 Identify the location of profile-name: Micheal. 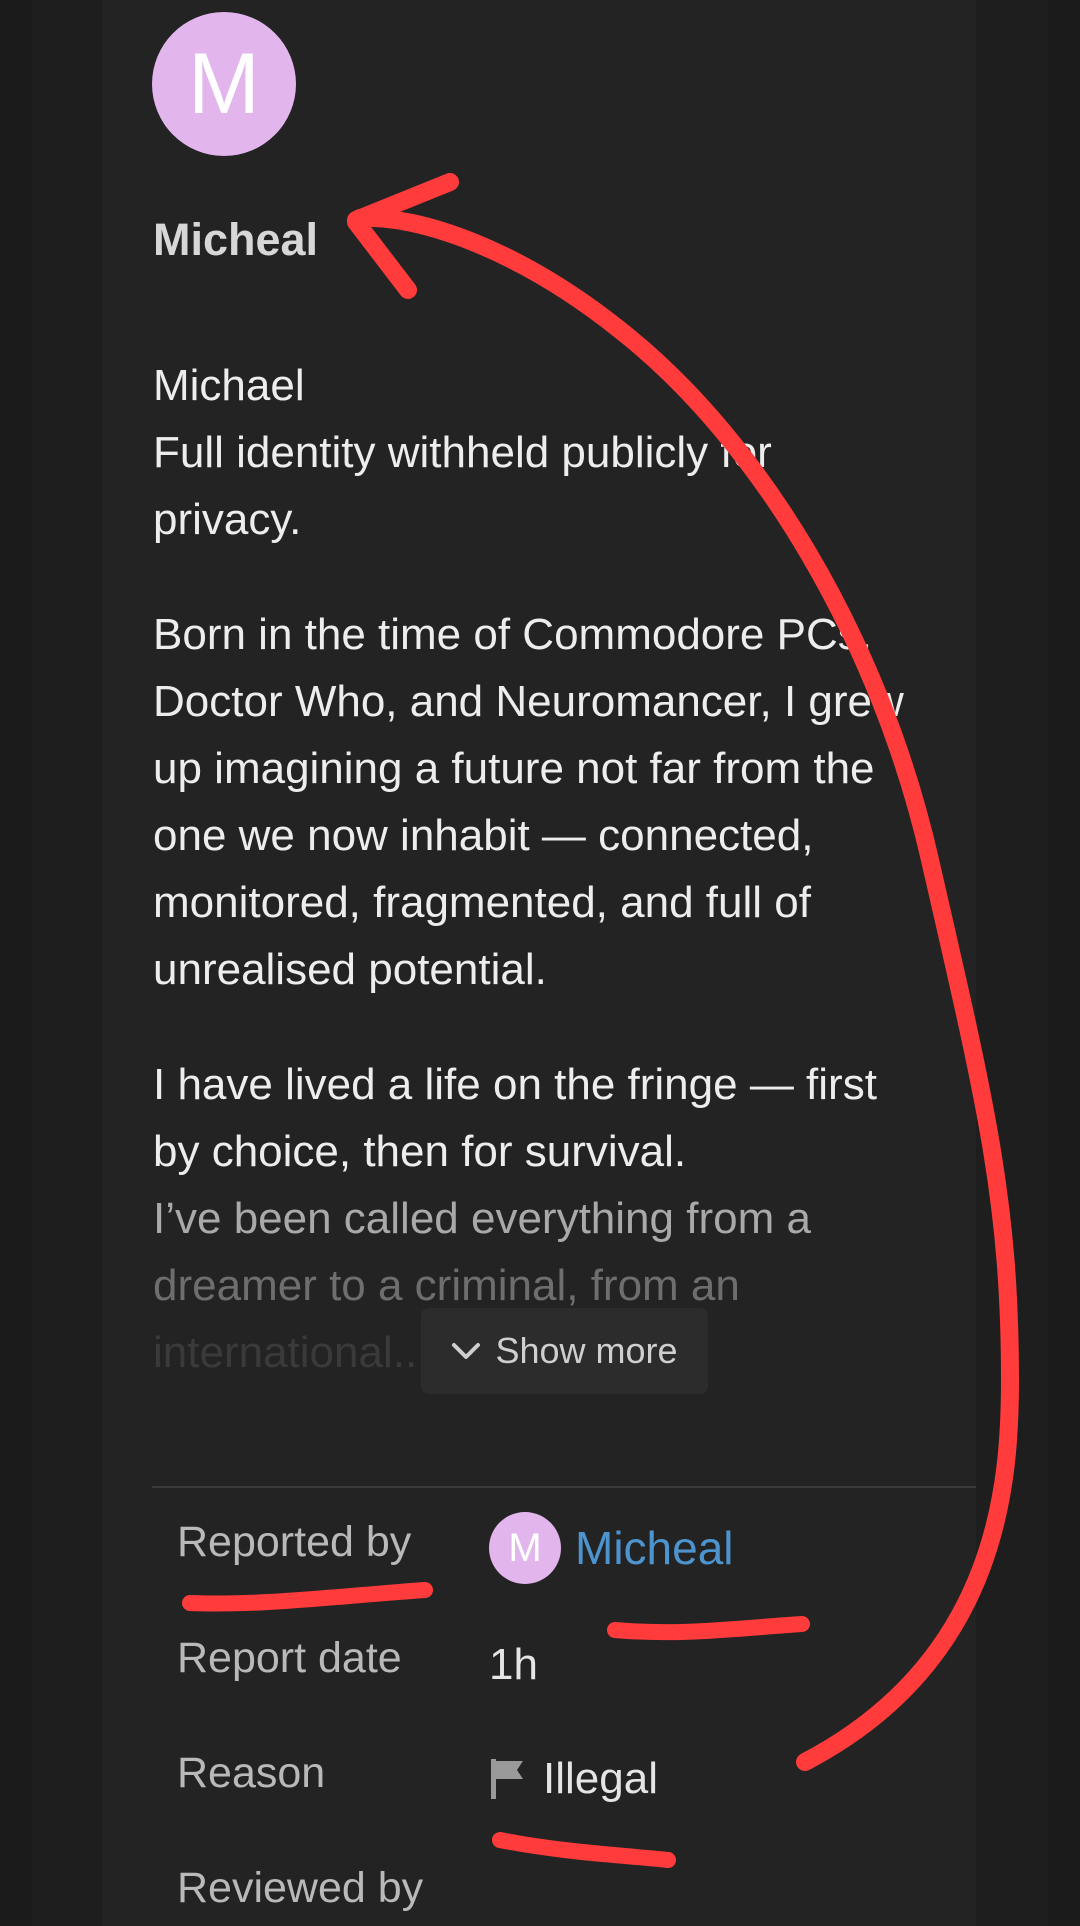
(235, 240).